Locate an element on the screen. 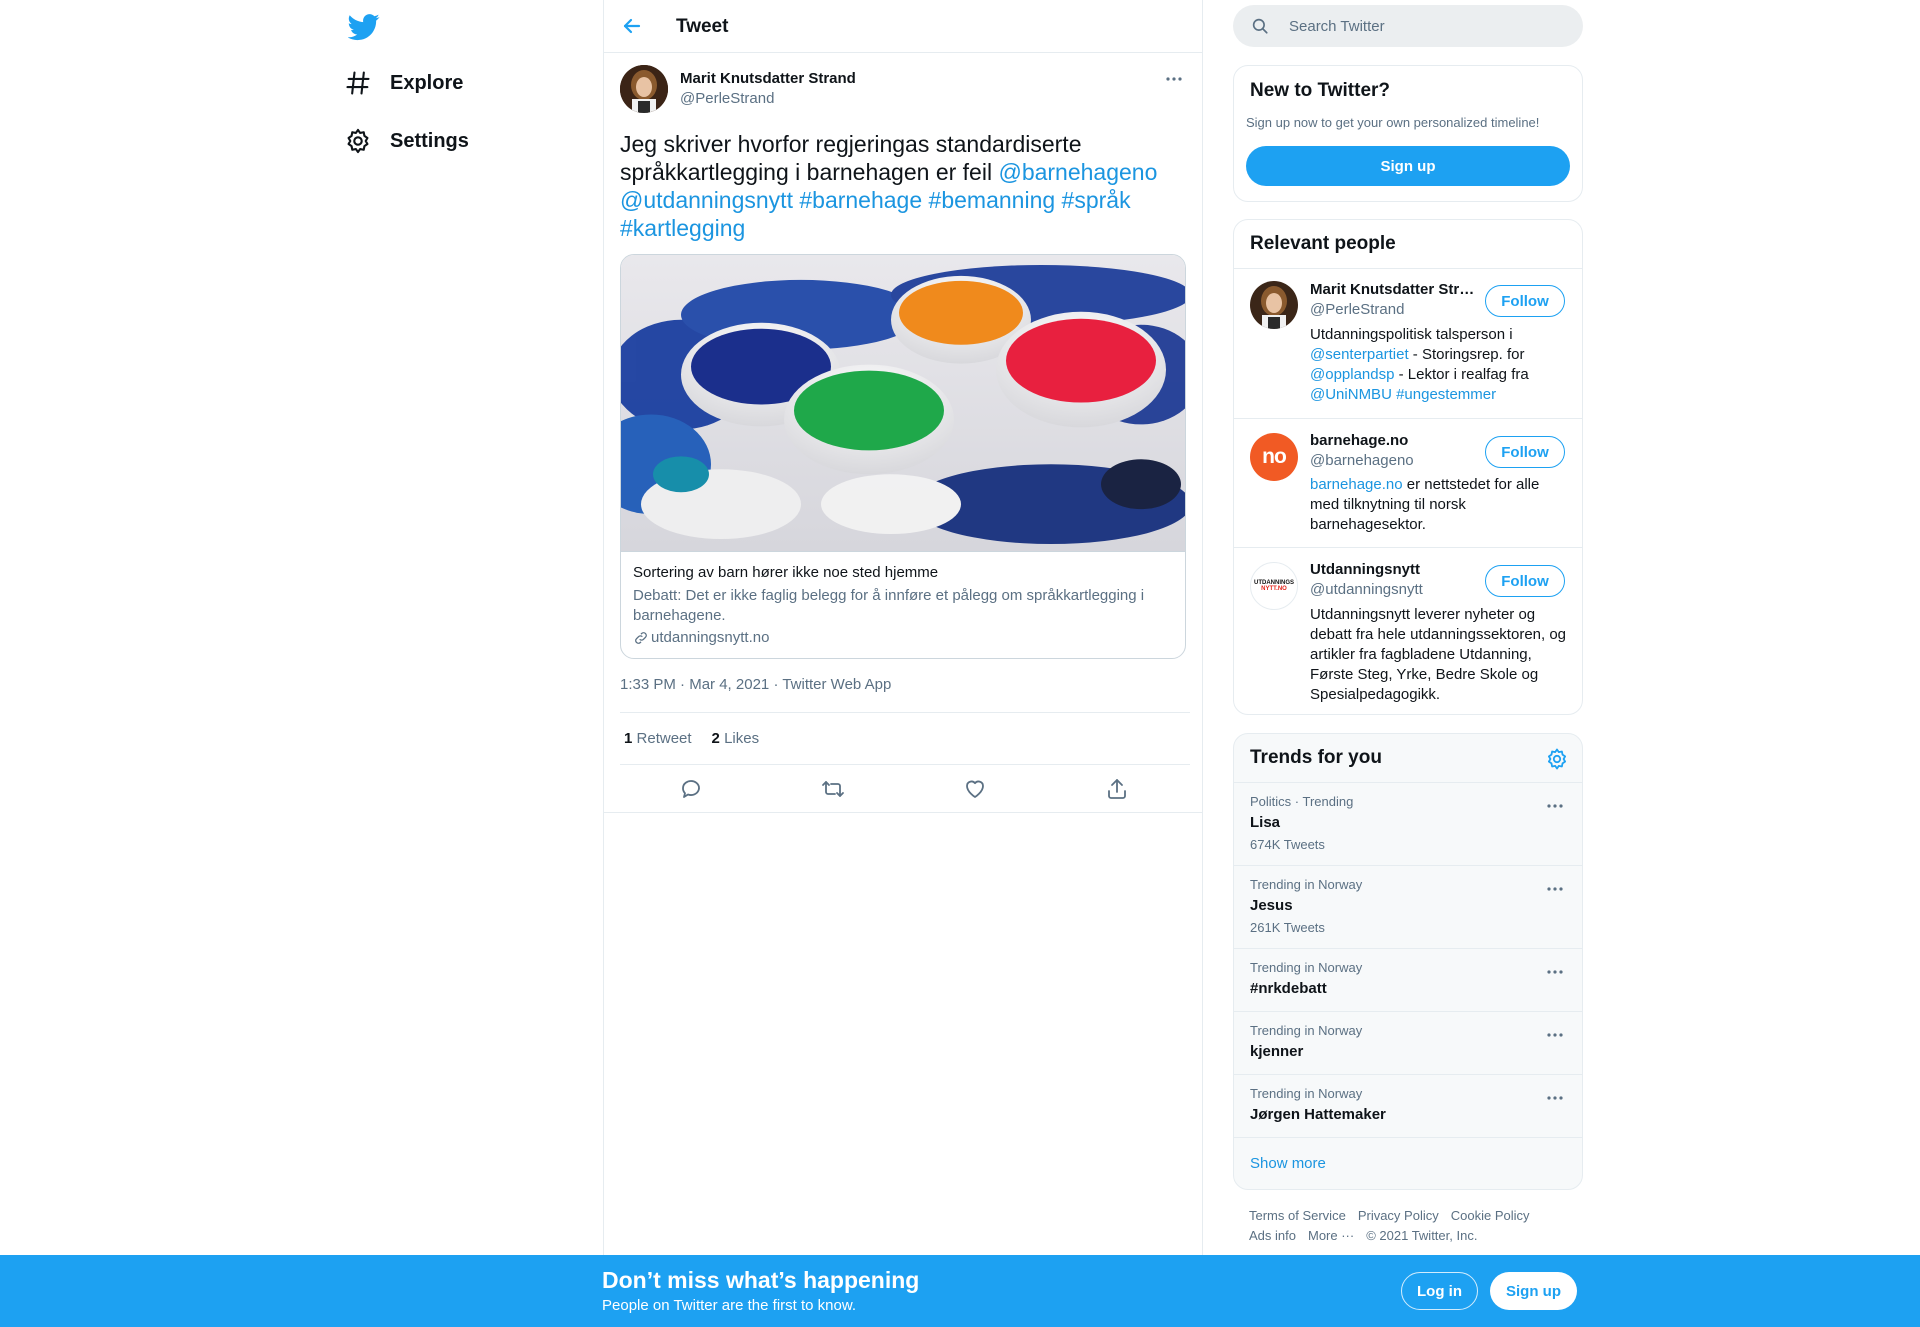  bio-hashtag-link: #ungestemmer is located at coordinates (1446, 394).